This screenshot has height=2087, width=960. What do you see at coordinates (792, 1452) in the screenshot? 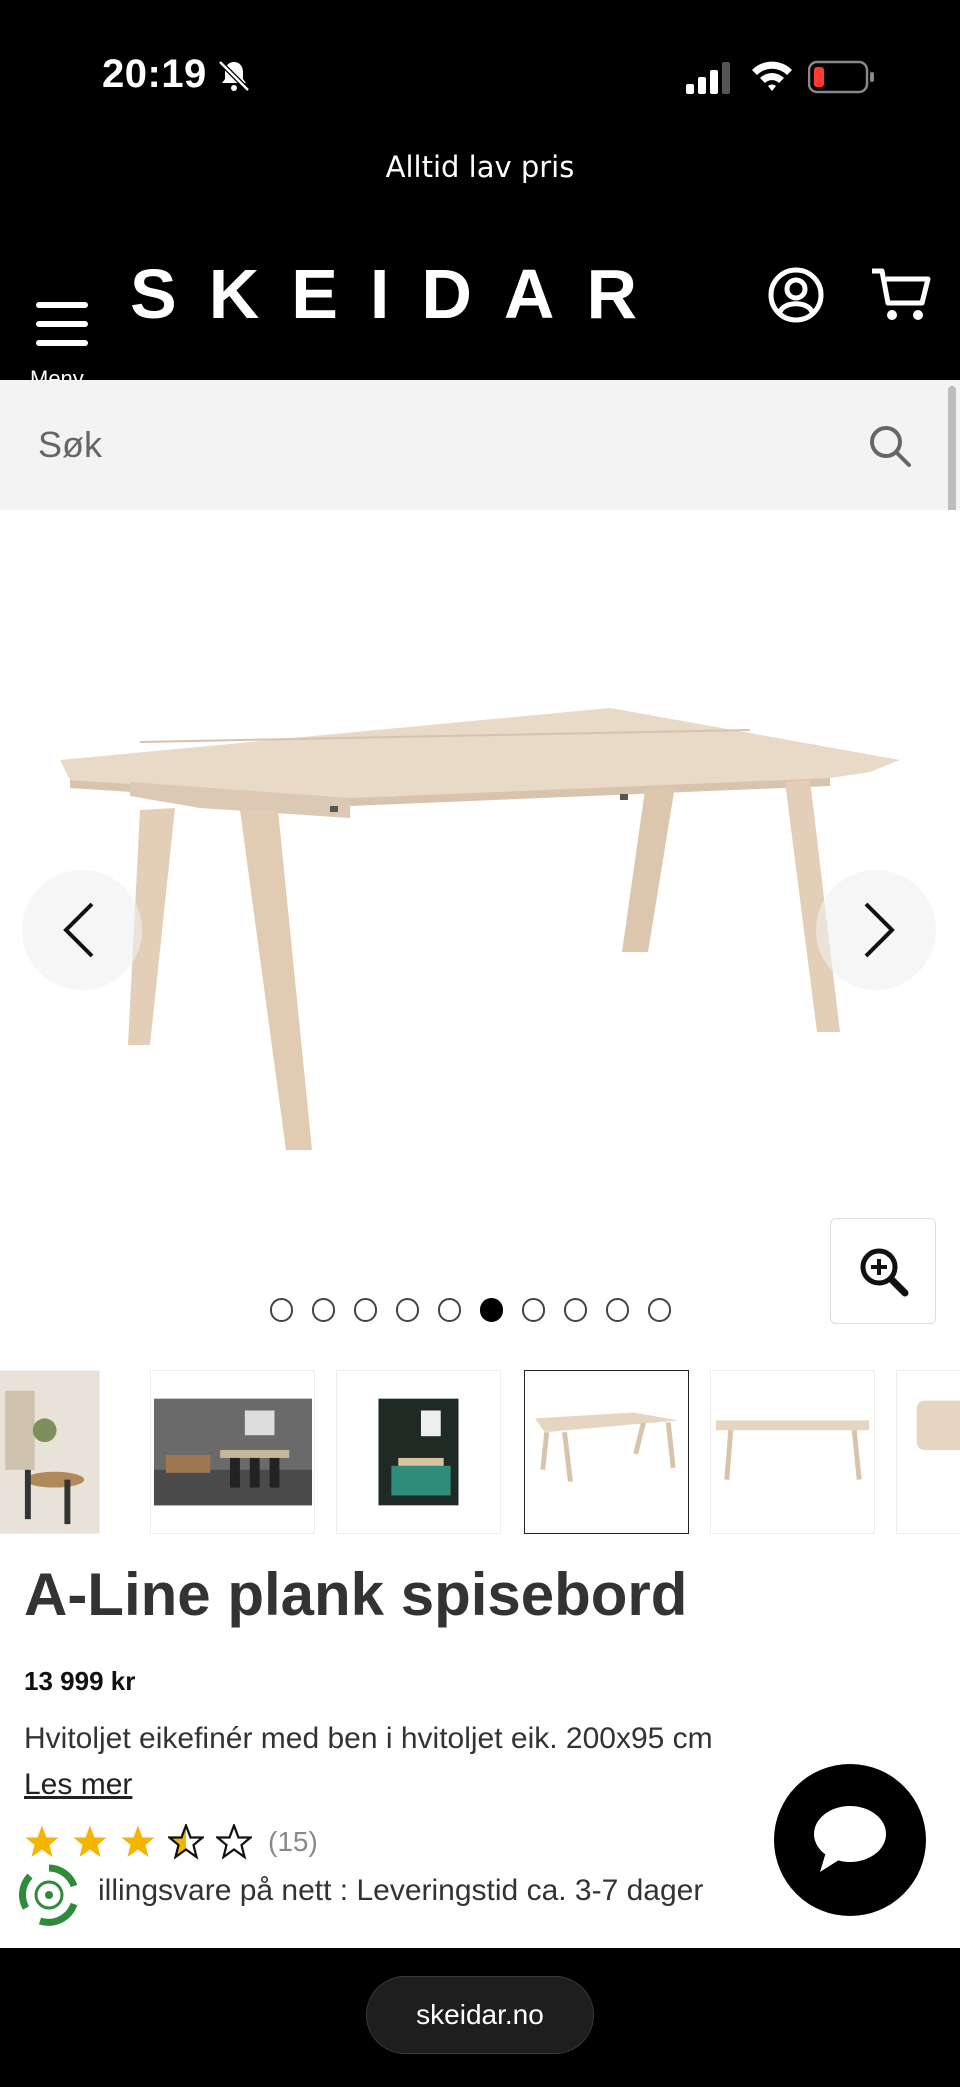
I see `thumbnail-table-front` at bounding box center [792, 1452].